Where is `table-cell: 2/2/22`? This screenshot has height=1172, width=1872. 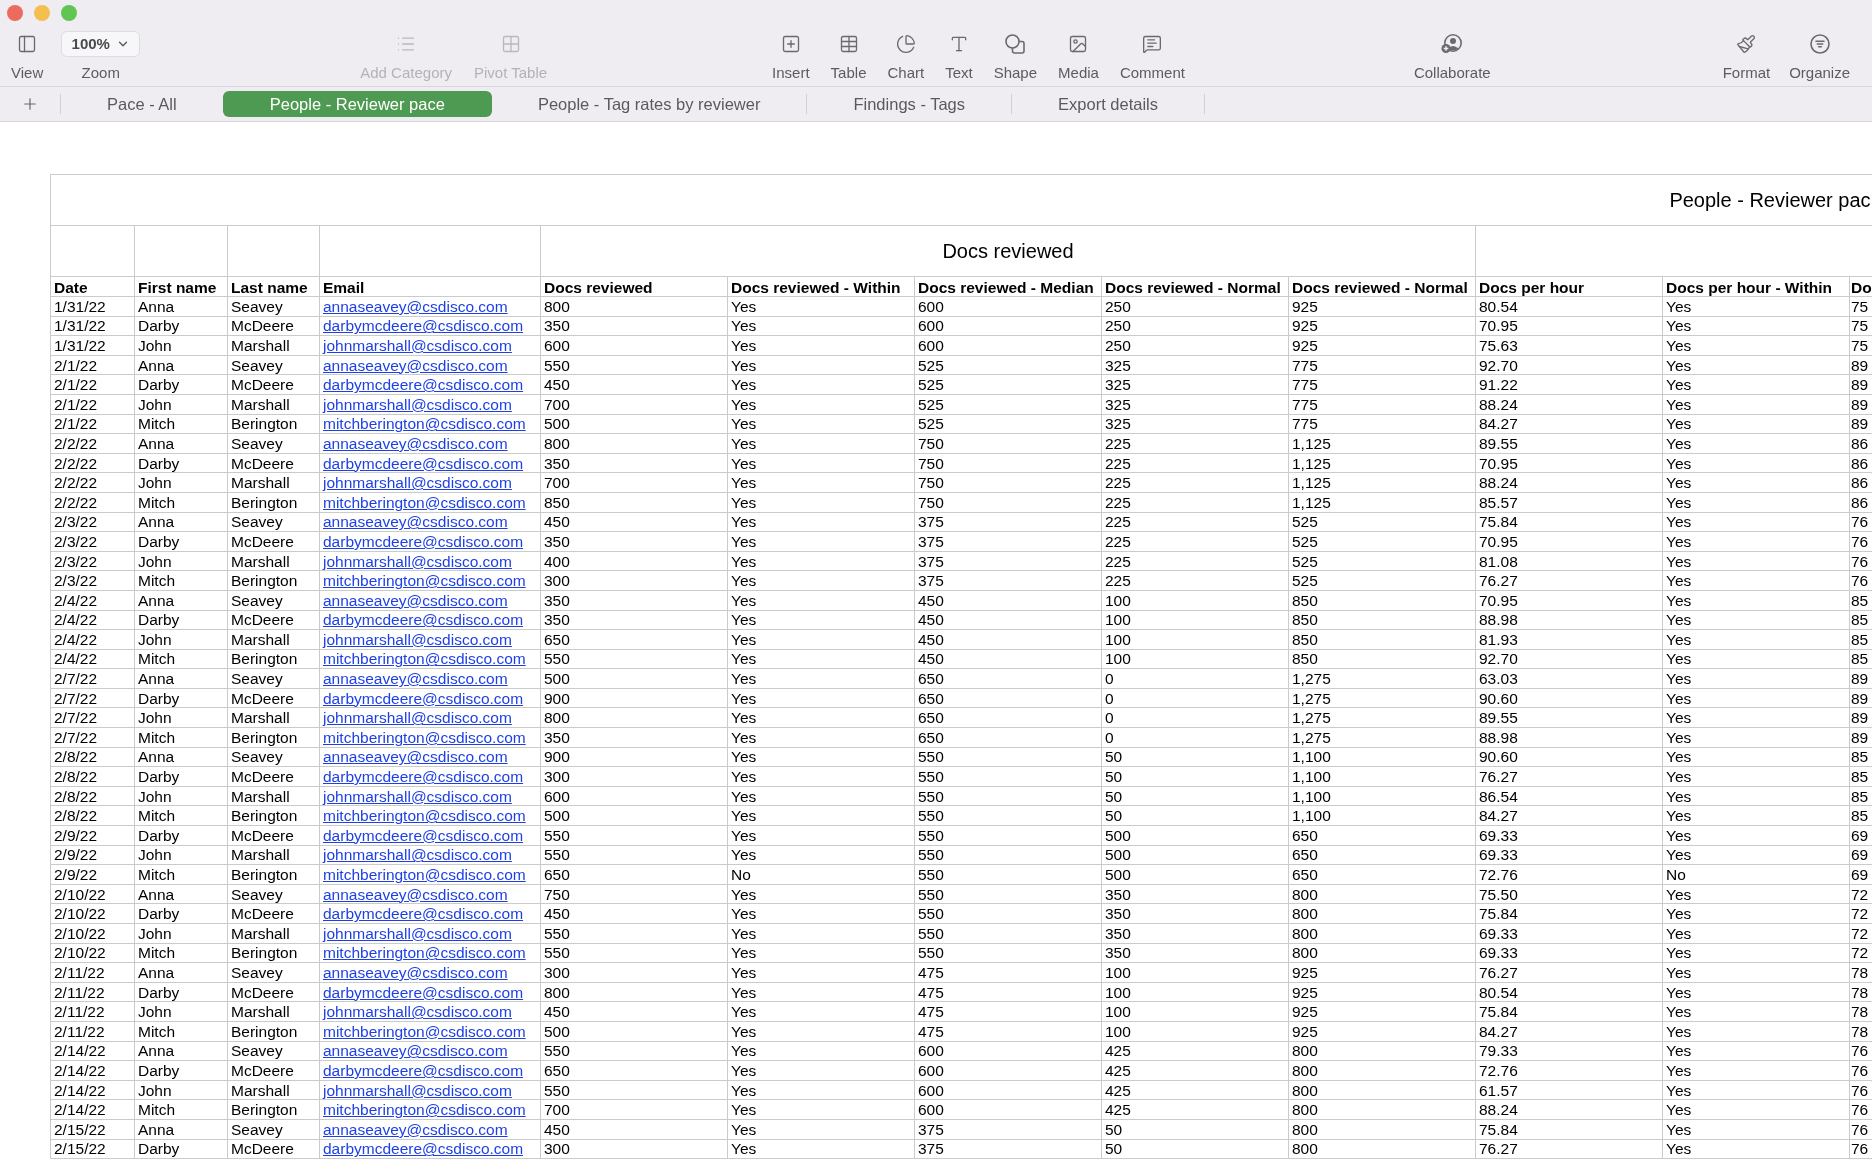 table-cell: 2/2/22 is located at coordinates (92, 502).